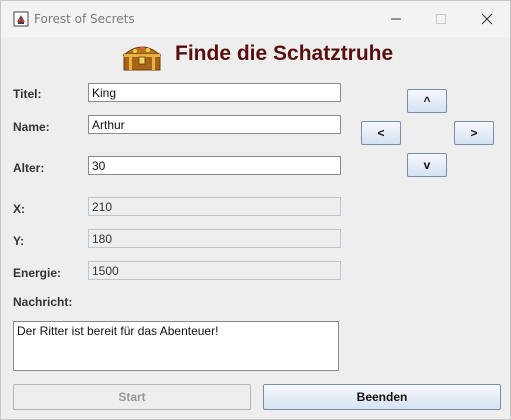 Image resolution: width=511 pixels, height=420 pixels. What do you see at coordinates (214, 92) in the screenshot?
I see `title-field` at bounding box center [214, 92].